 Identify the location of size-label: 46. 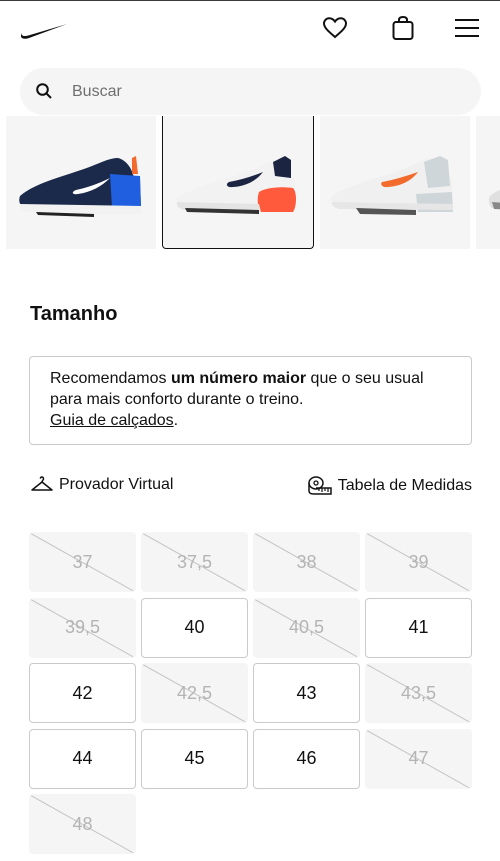
(306, 758).